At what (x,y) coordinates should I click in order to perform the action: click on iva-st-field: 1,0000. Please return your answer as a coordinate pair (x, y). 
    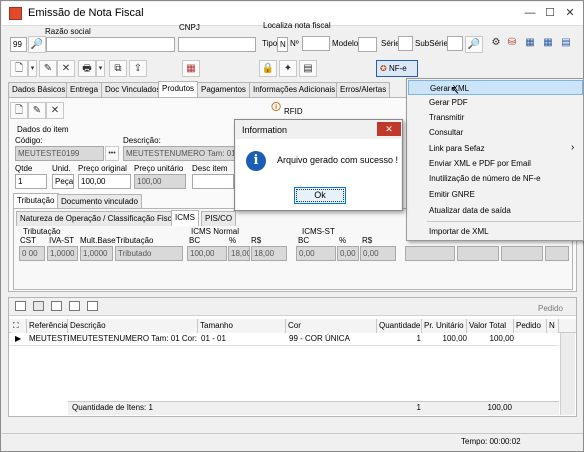
    Looking at the image, I should click on (62, 253).